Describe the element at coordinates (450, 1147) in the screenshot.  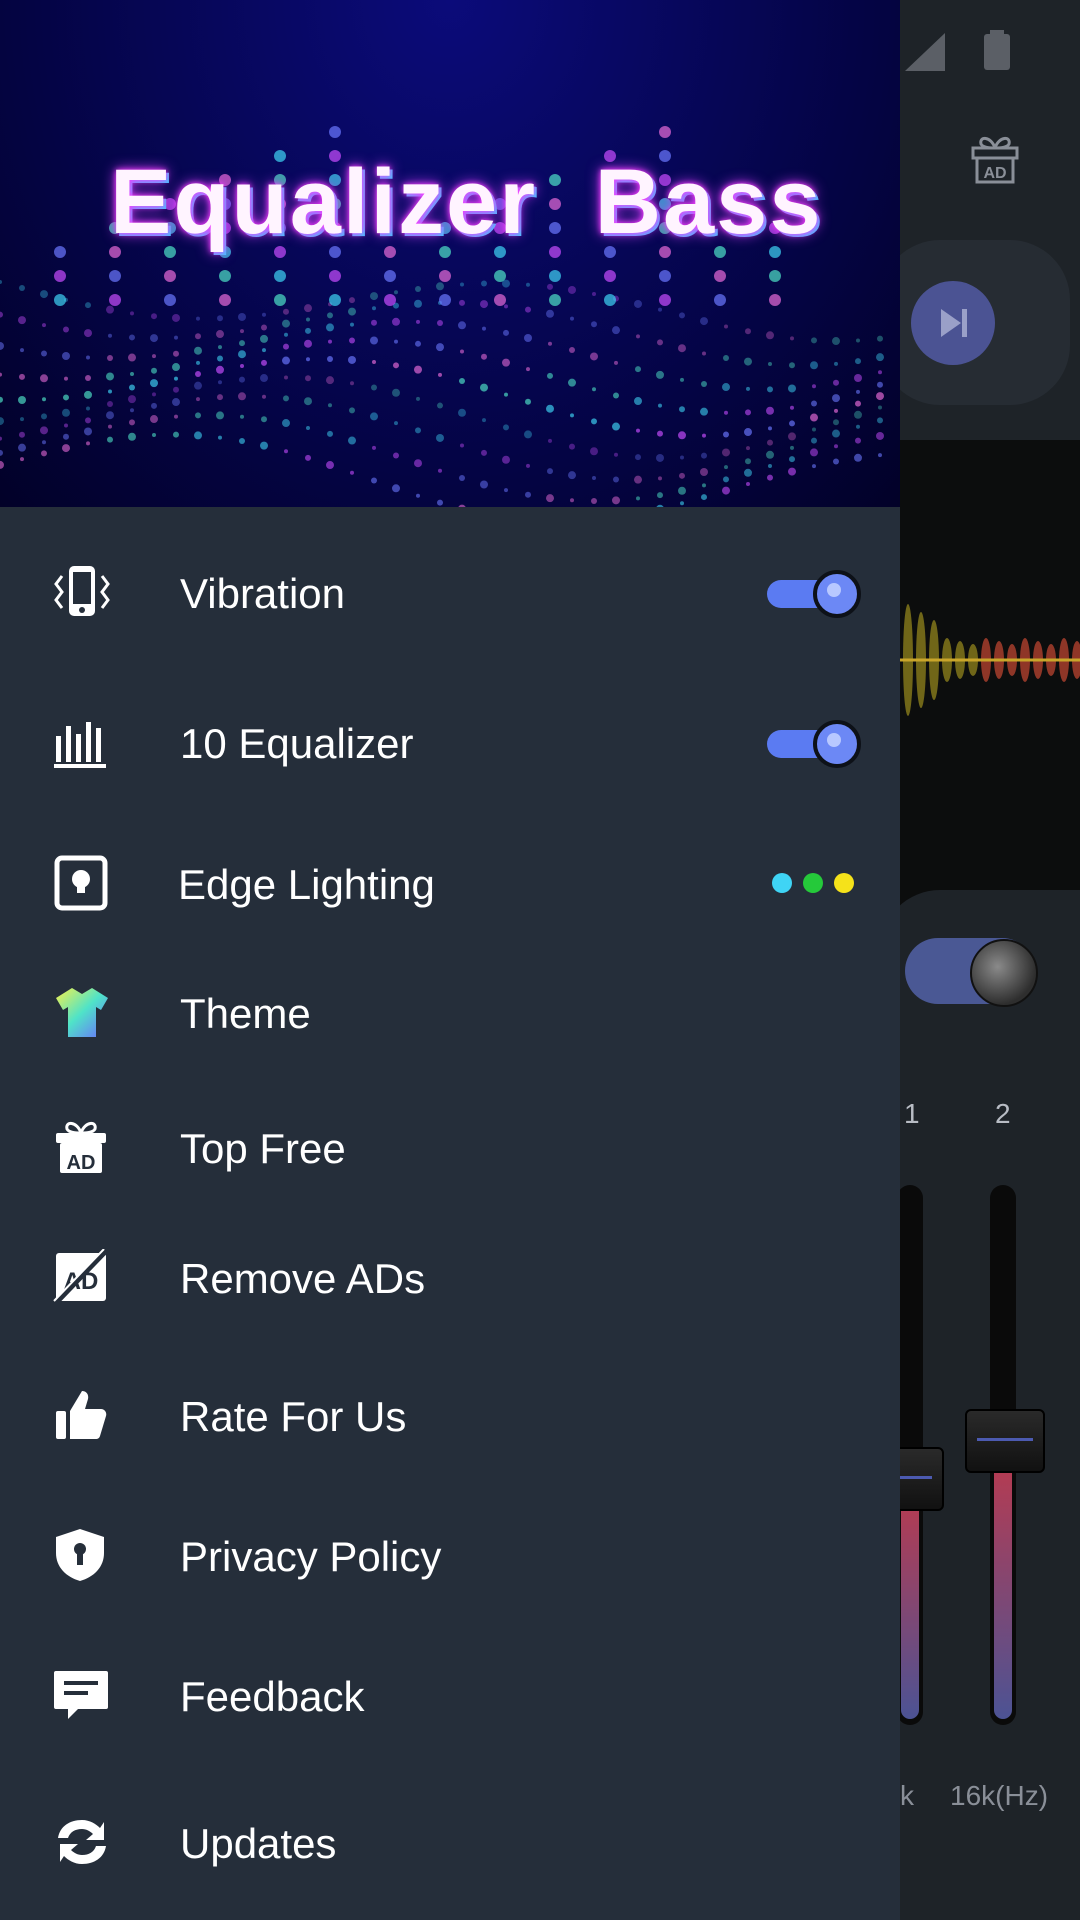
I see `menu-item-top-free: AD Top Free` at that location.